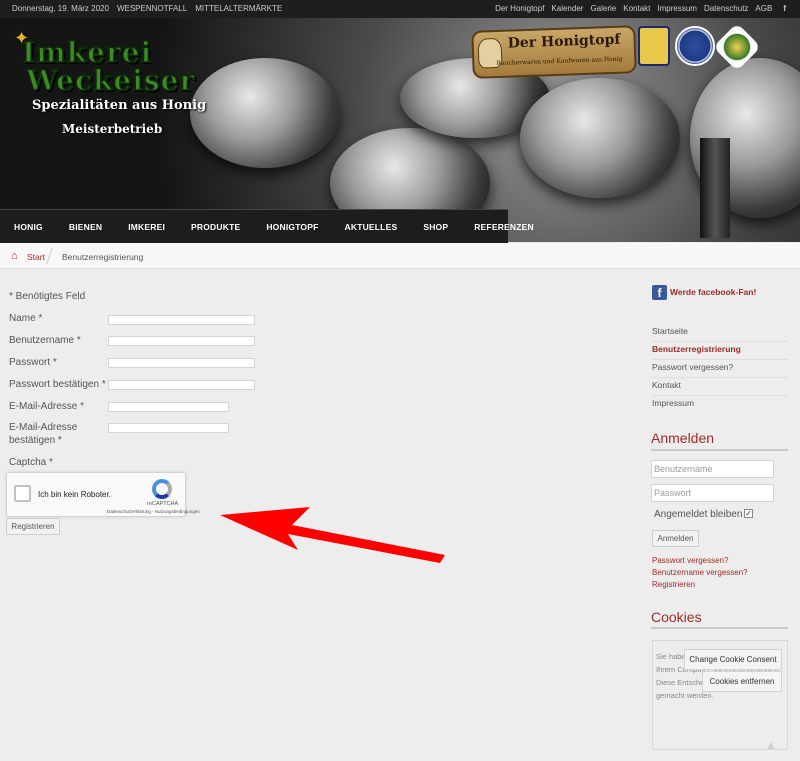  I want to click on password-confirm-field, so click(181, 385).